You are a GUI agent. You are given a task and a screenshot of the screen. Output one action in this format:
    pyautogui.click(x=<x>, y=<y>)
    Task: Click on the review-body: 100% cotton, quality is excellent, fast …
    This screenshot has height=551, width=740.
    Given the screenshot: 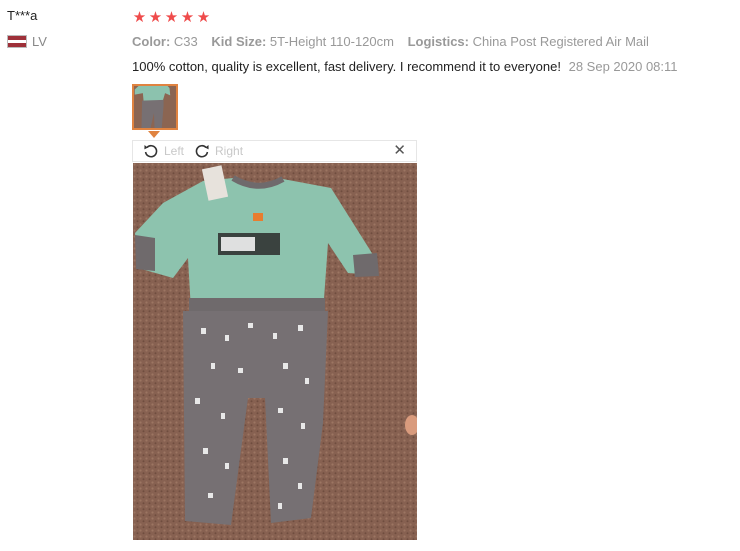 What is the action you would take?
    pyautogui.click(x=405, y=66)
    